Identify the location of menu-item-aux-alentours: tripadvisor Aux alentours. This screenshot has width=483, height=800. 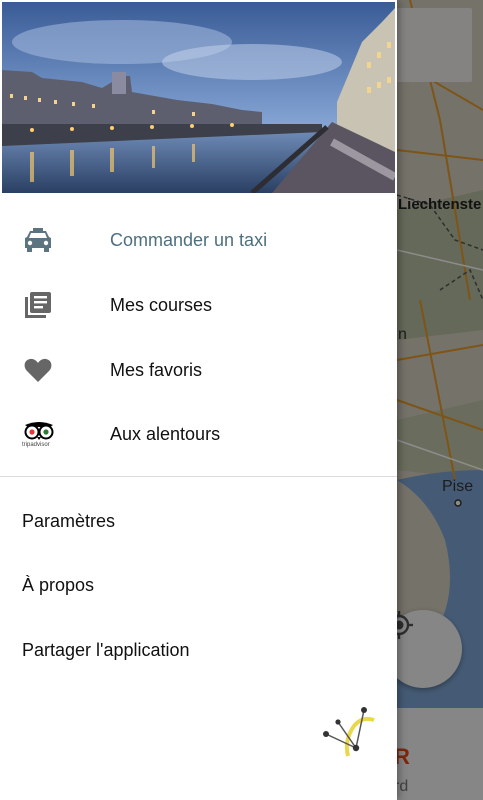
(198, 434).